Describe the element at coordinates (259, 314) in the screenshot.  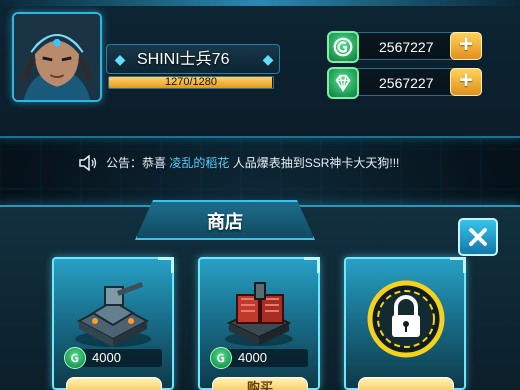
I see `red-turret-icon` at that location.